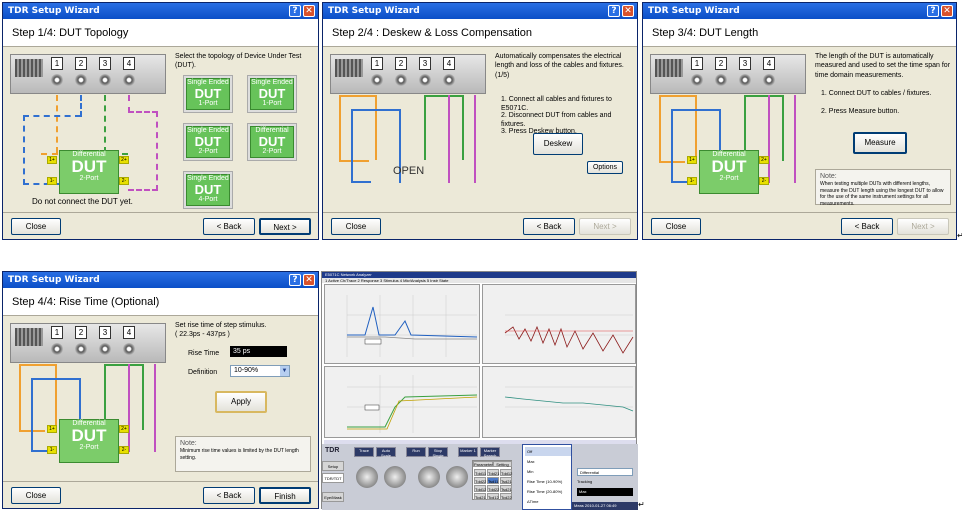  Describe the element at coordinates (208, 94) in the screenshot. I see `topology-option-se-1port-a: Single Ended DUT 1-Port` at that location.